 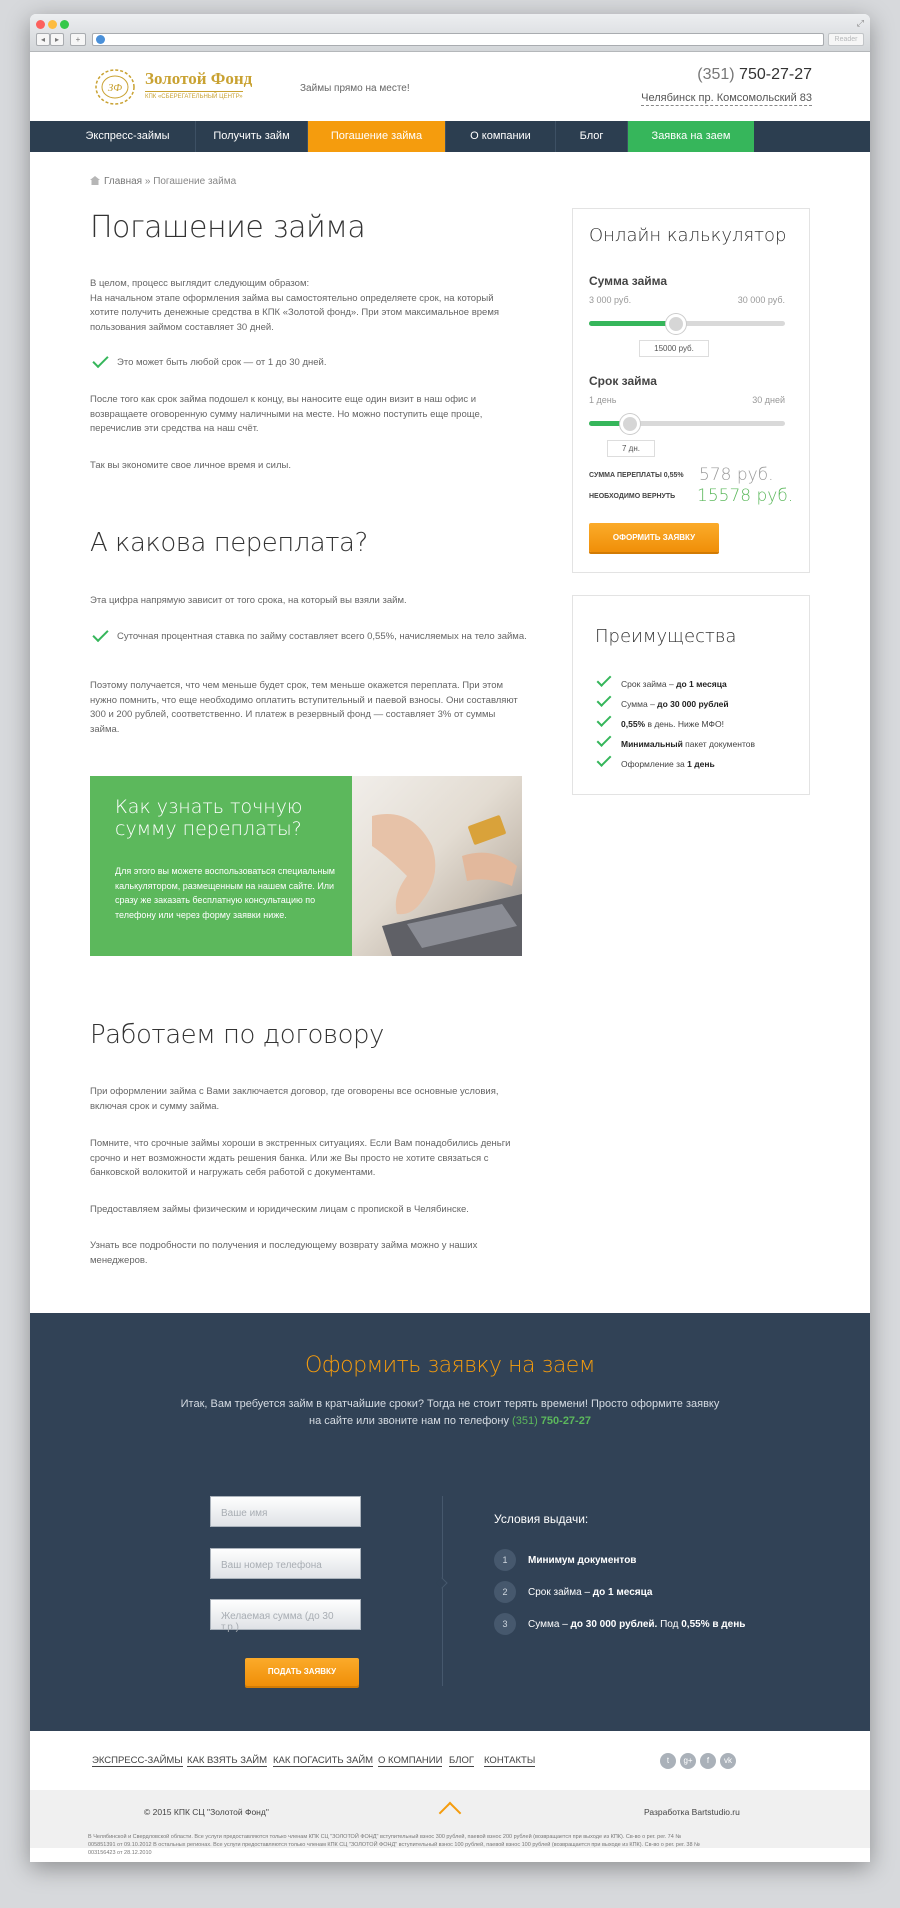 What do you see at coordinates (229, 543) in the screenshot?
I see `section-title-overpay: А какова переплата?` at bounding box center [229, 543].